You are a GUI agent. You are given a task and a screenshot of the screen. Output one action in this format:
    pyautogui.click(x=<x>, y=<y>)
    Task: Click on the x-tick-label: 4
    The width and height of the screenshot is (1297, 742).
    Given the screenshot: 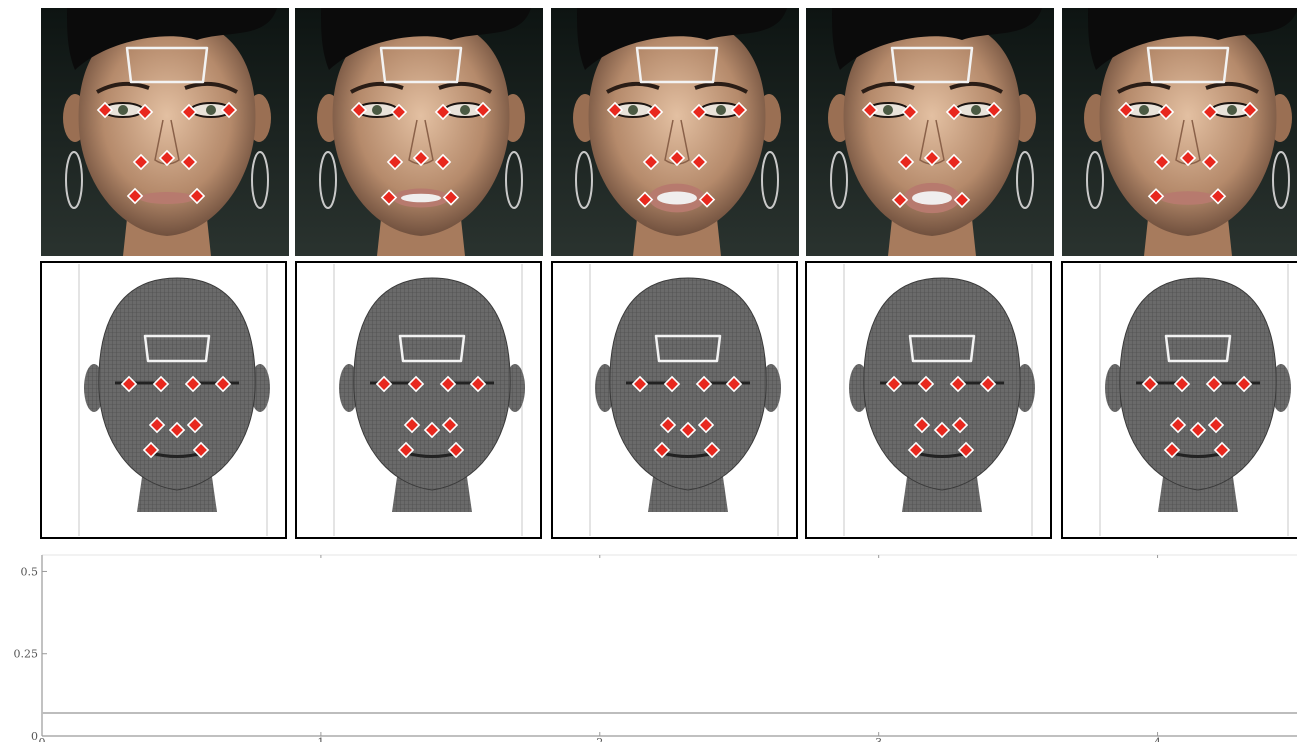 What is the action you would take?
    pyautogui.click(x=1157, y=739)
    